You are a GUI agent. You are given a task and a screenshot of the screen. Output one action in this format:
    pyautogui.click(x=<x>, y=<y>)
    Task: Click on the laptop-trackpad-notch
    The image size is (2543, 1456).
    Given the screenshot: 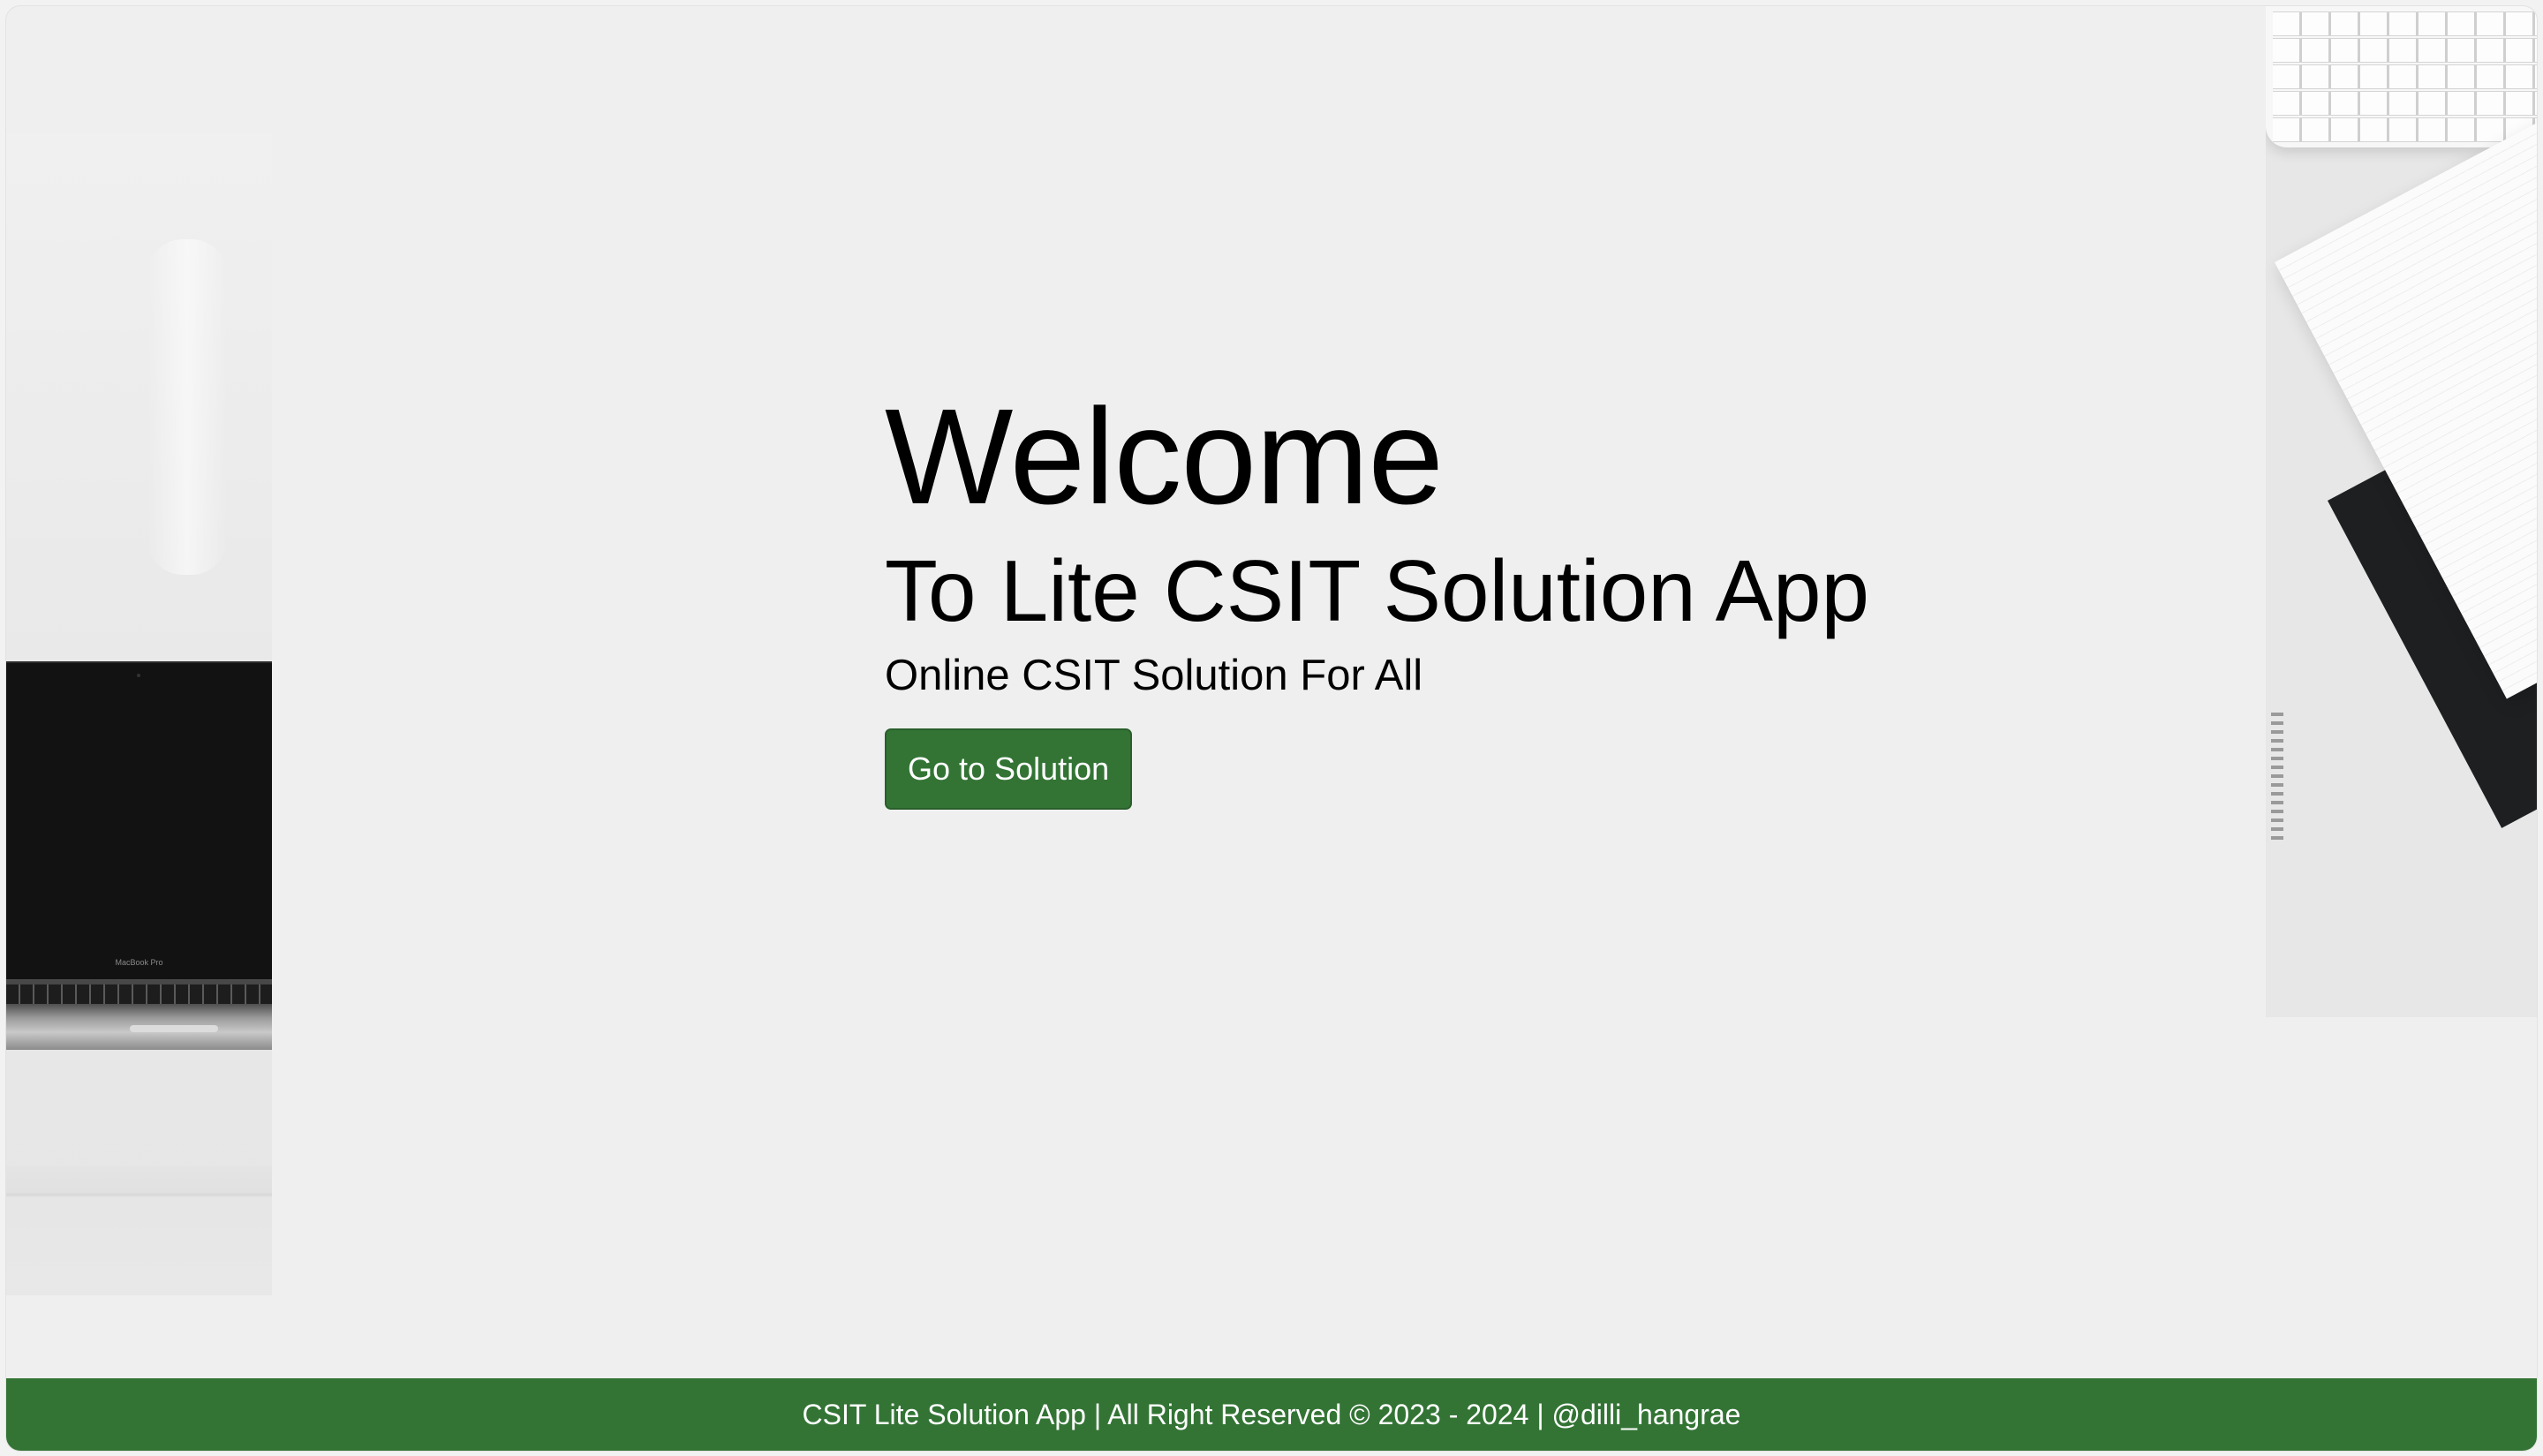 What is the action you would take?
    pyautogui.click(x=174, y=1028)
    